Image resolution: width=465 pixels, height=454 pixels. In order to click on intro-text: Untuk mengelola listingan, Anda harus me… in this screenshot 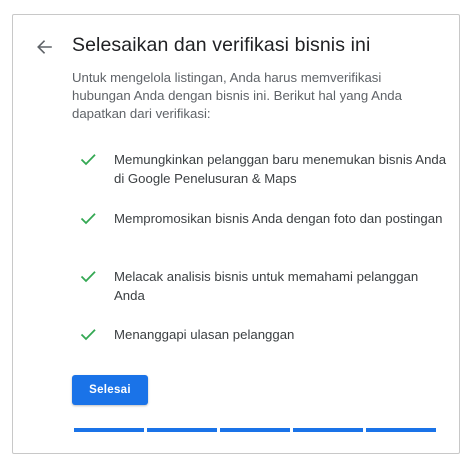, I will do `click(237, 95)`.